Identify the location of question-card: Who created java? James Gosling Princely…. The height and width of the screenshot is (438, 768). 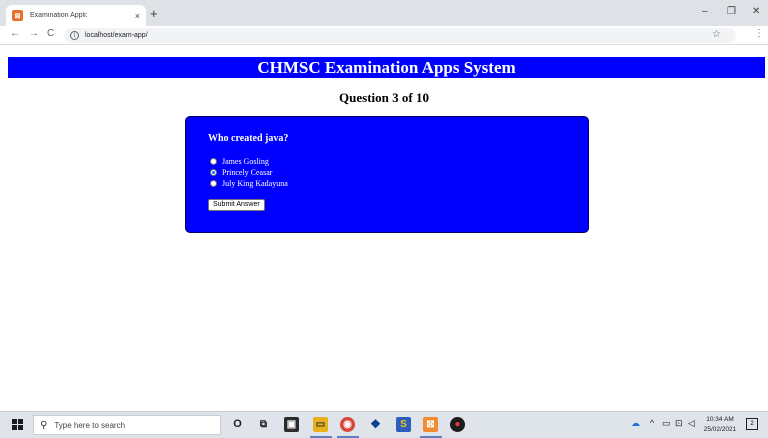
(387, 174).